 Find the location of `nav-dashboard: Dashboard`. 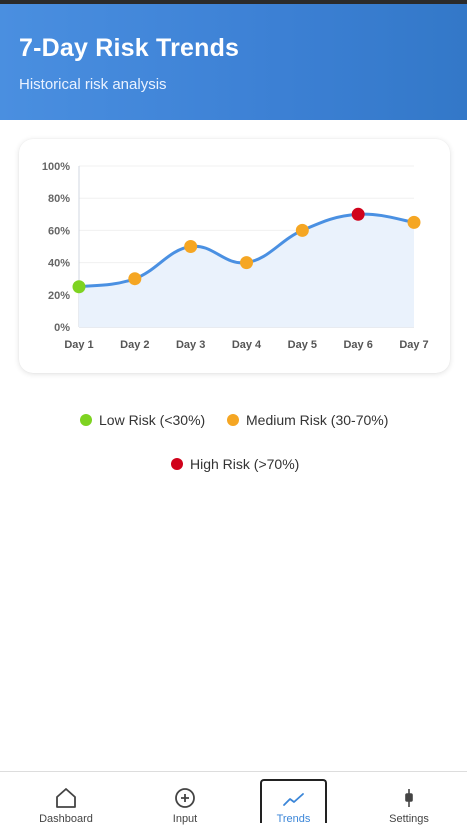

nav-dashboard: Dashboard is located at coordinates (66, 798).